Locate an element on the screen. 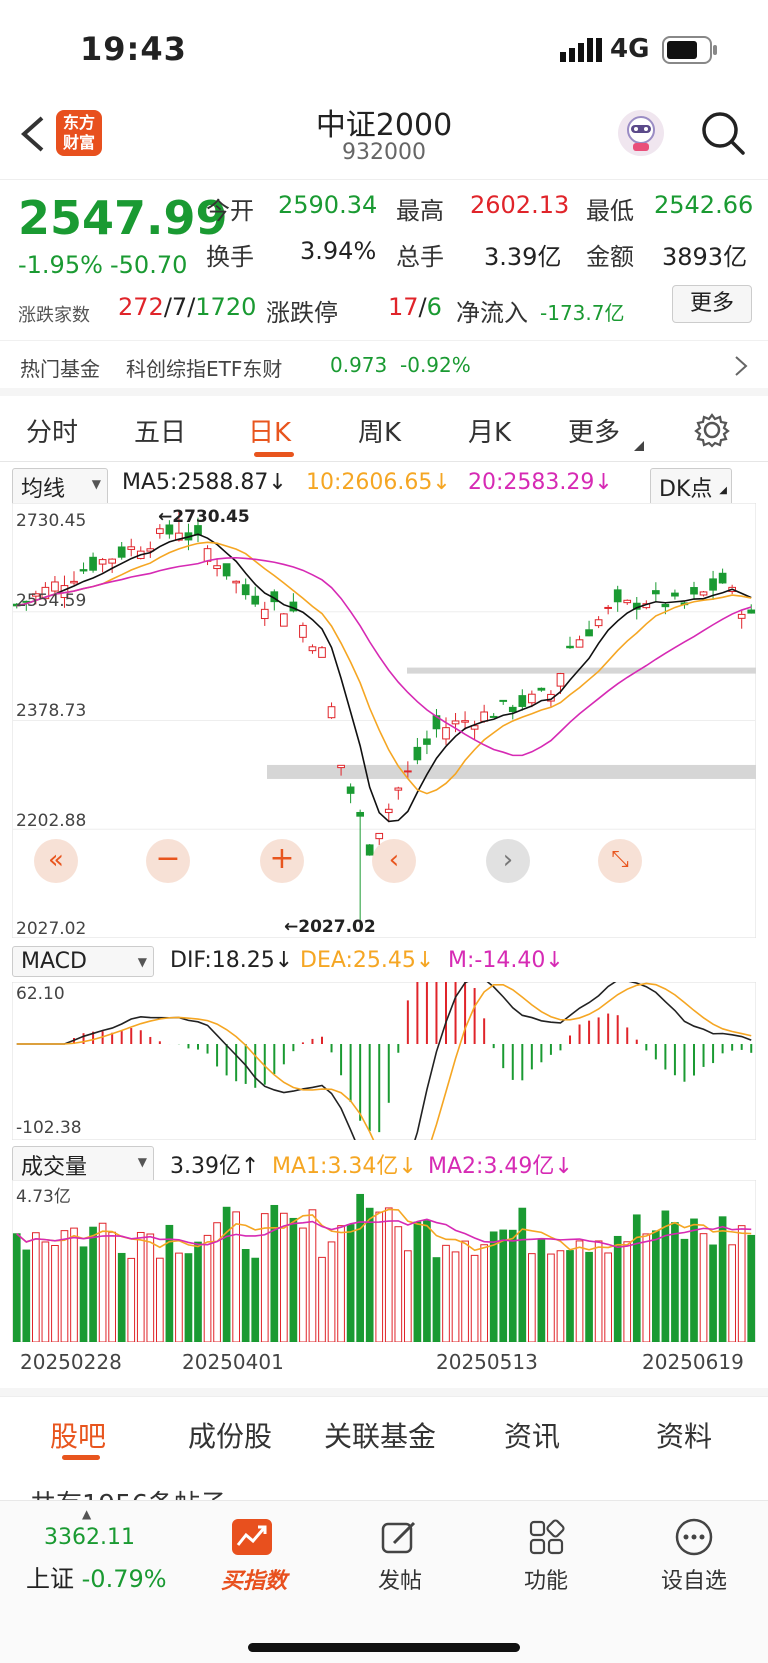 Image resolution: width=768 pixels, height=1663 pixels. function-grid-icon is located at coordinates (547, 1540).